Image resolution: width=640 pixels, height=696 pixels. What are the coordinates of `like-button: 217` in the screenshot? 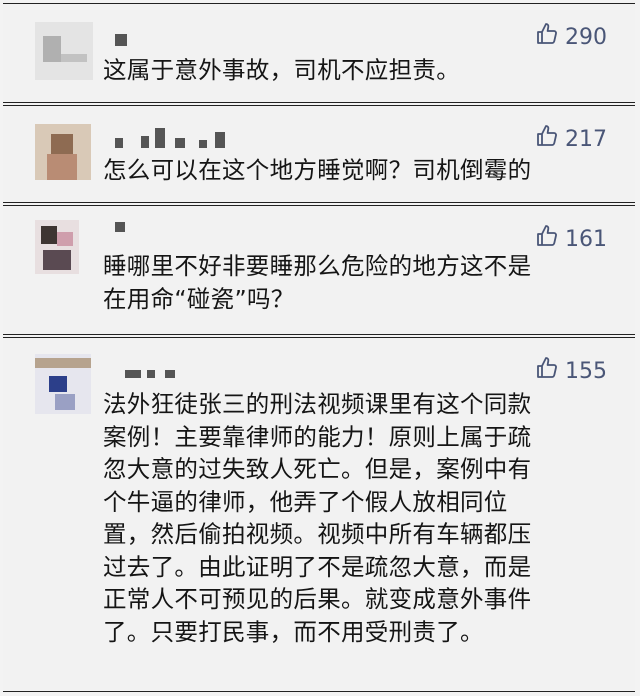 It's located at (571, 139).